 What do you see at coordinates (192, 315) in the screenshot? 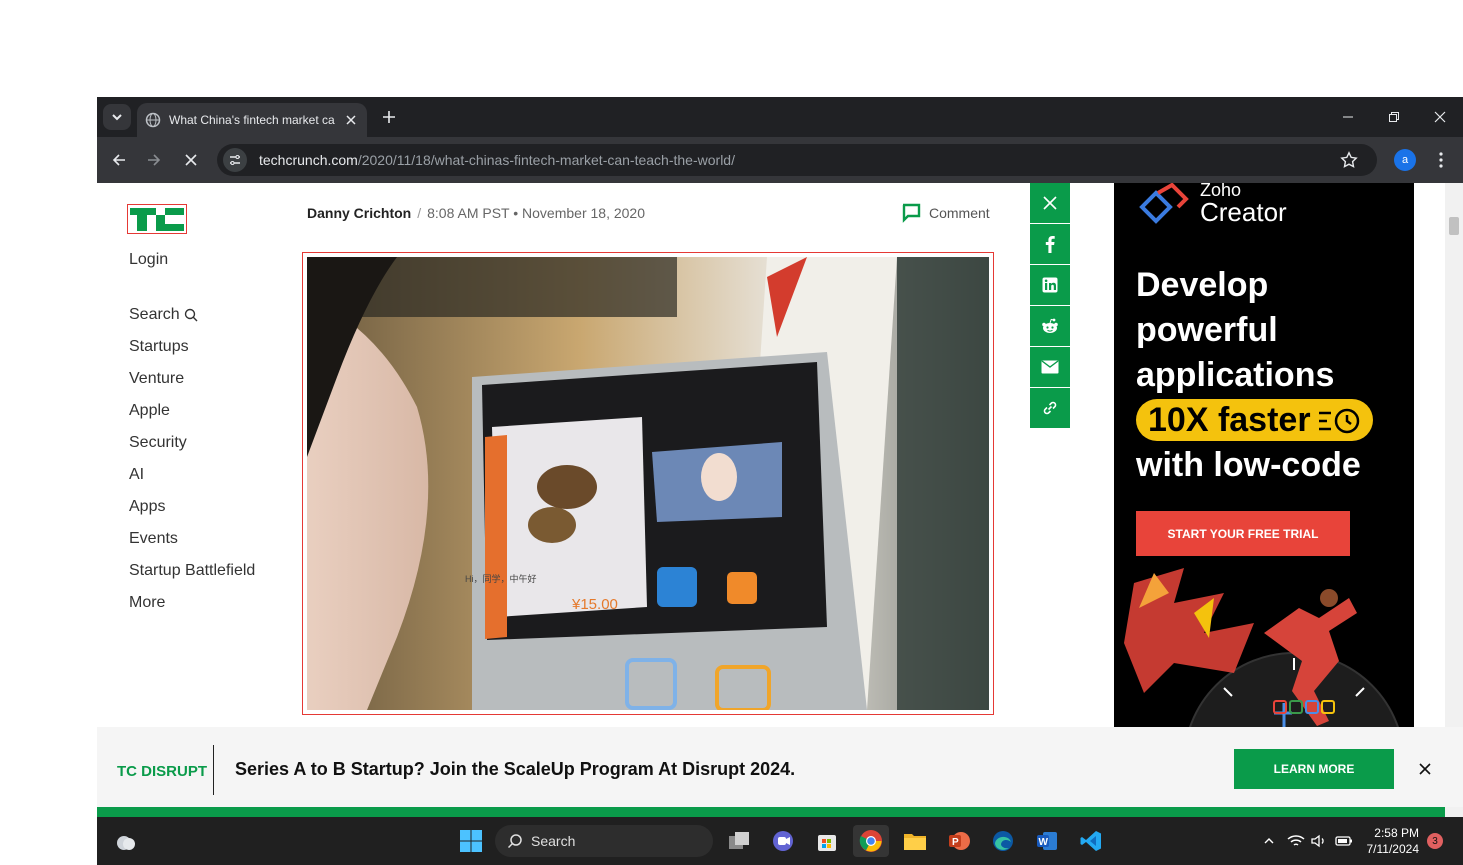
I see `nav-item-search: Search` at bounding box center [192, 315].